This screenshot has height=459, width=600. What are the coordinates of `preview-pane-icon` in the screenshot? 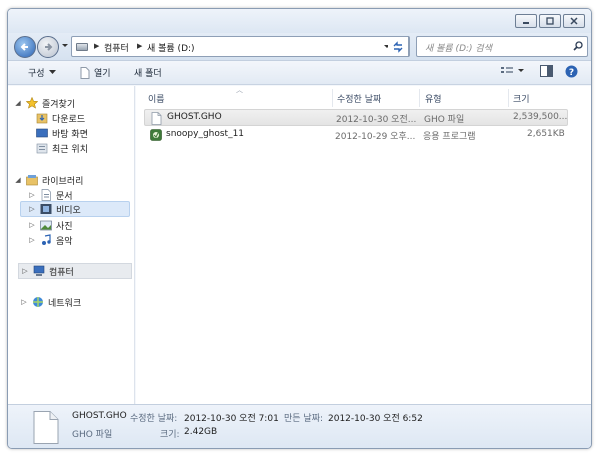 It's located at (546, 71).